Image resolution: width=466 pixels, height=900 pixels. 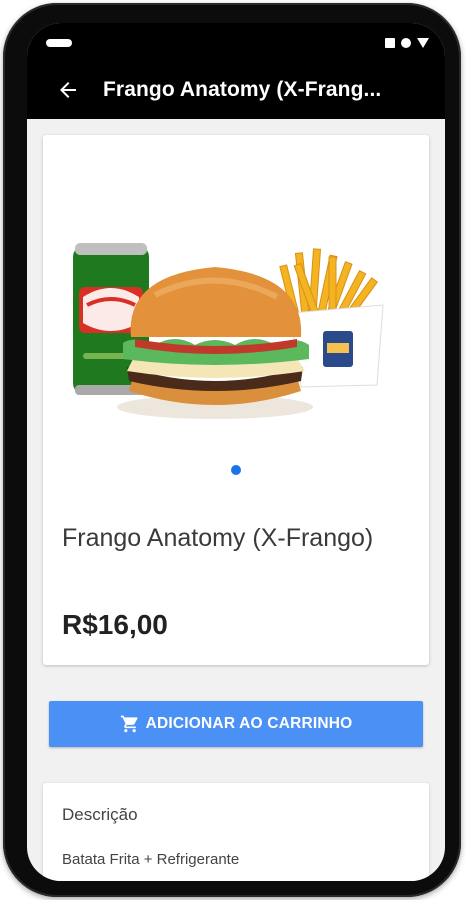 What do you see at coordinates (218, 538) in the screenshot?
I see `product-name: Frango Anatomy (X-Frango)` at bounding box center [218, 538].